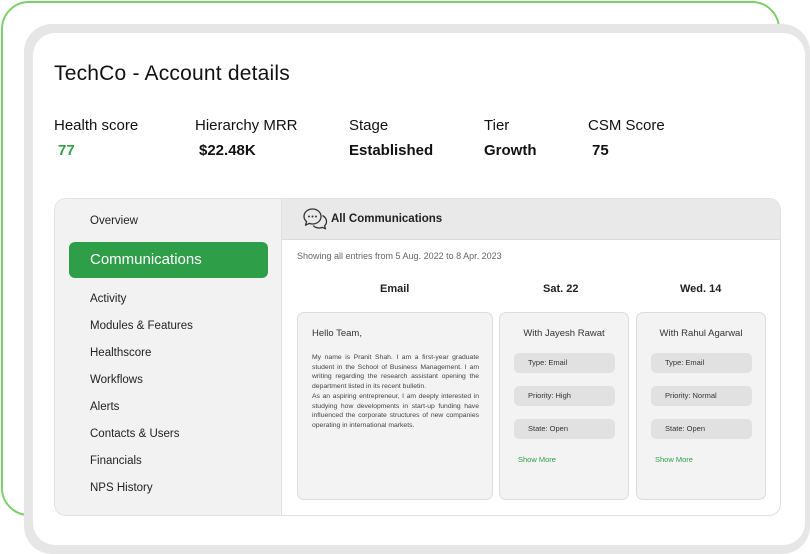  I want to click on tier-value: Growth, so click(510, 150).